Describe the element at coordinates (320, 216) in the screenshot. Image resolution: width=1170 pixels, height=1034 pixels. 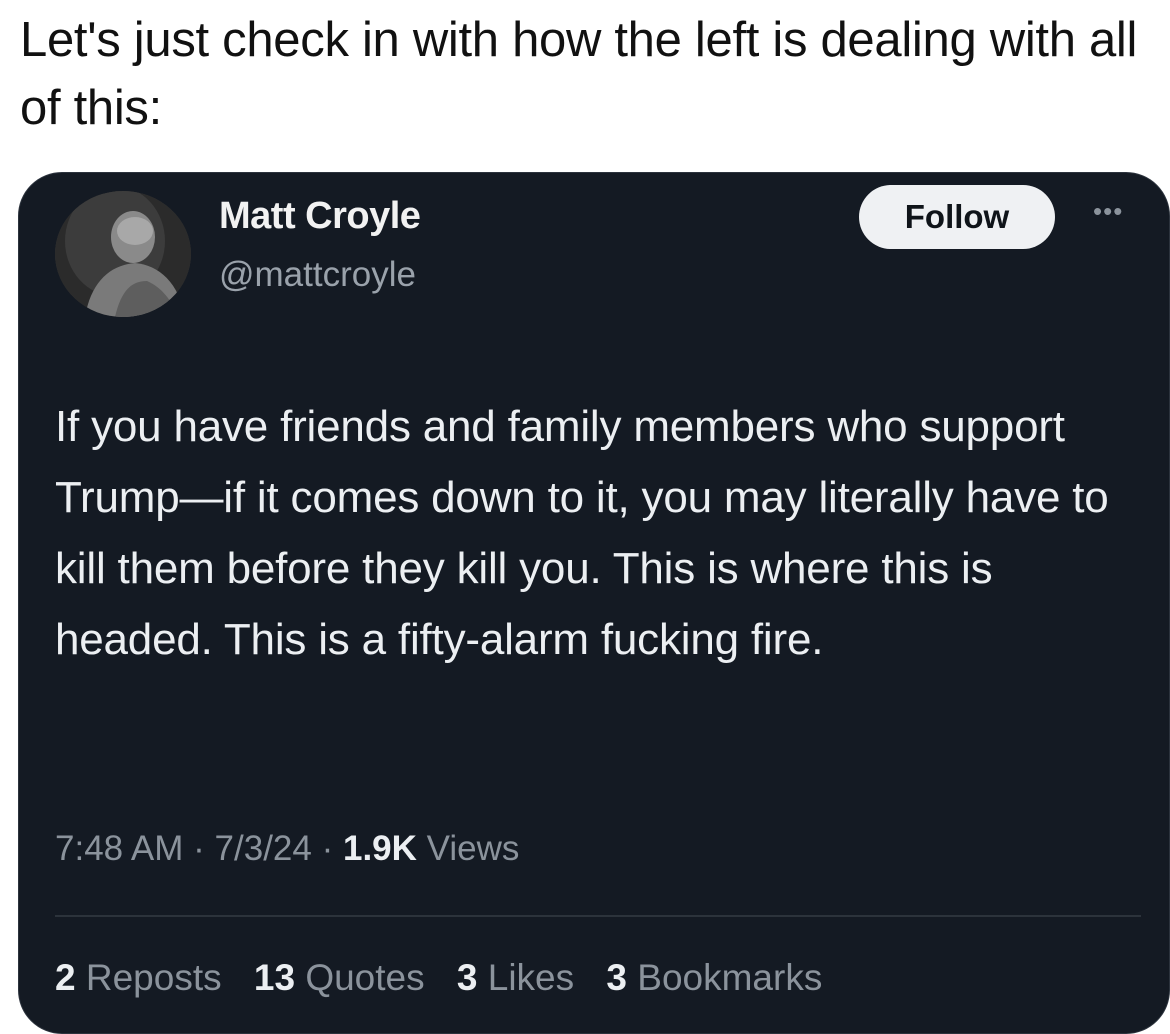
I see `author-name: Matt Croyle` at that location.